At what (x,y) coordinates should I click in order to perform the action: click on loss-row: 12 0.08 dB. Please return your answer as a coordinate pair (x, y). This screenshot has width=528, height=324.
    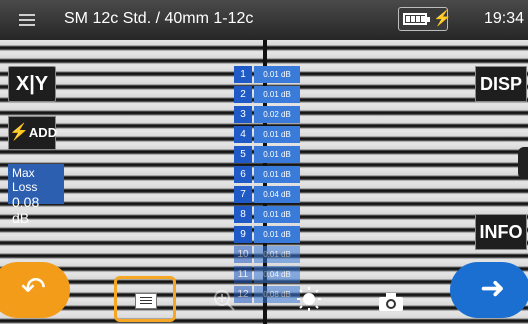
    Looking at the image, I should click on (268, 294).